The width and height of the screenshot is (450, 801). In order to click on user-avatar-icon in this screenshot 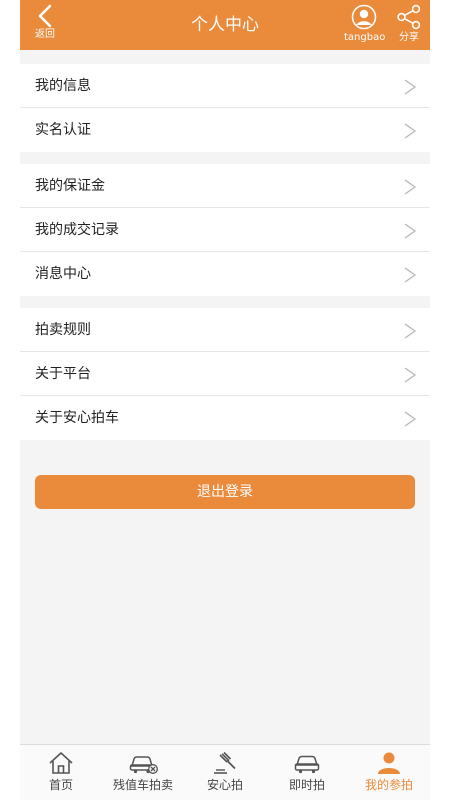, I will do `click(364, 17)`.